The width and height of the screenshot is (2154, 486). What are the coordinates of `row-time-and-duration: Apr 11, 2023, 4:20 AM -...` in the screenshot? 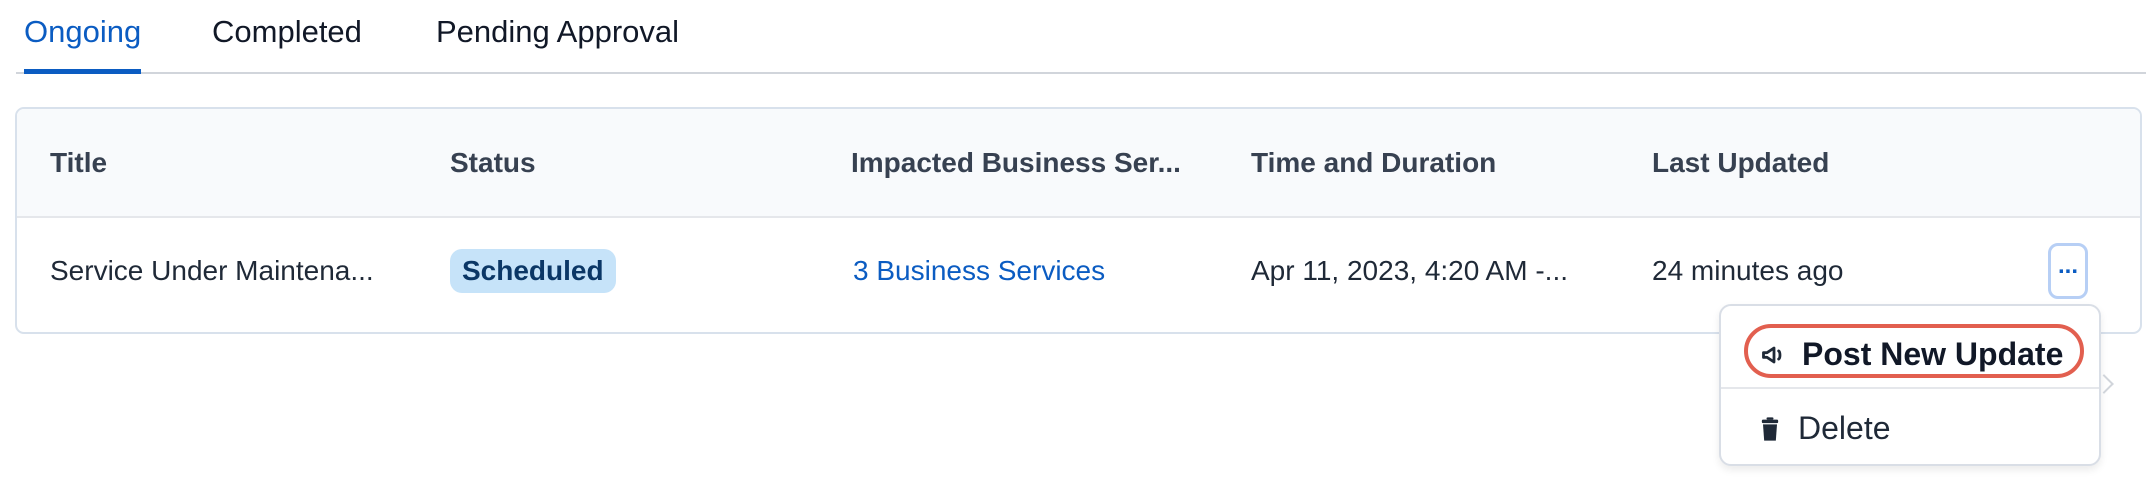 It's located at (1409, 270).